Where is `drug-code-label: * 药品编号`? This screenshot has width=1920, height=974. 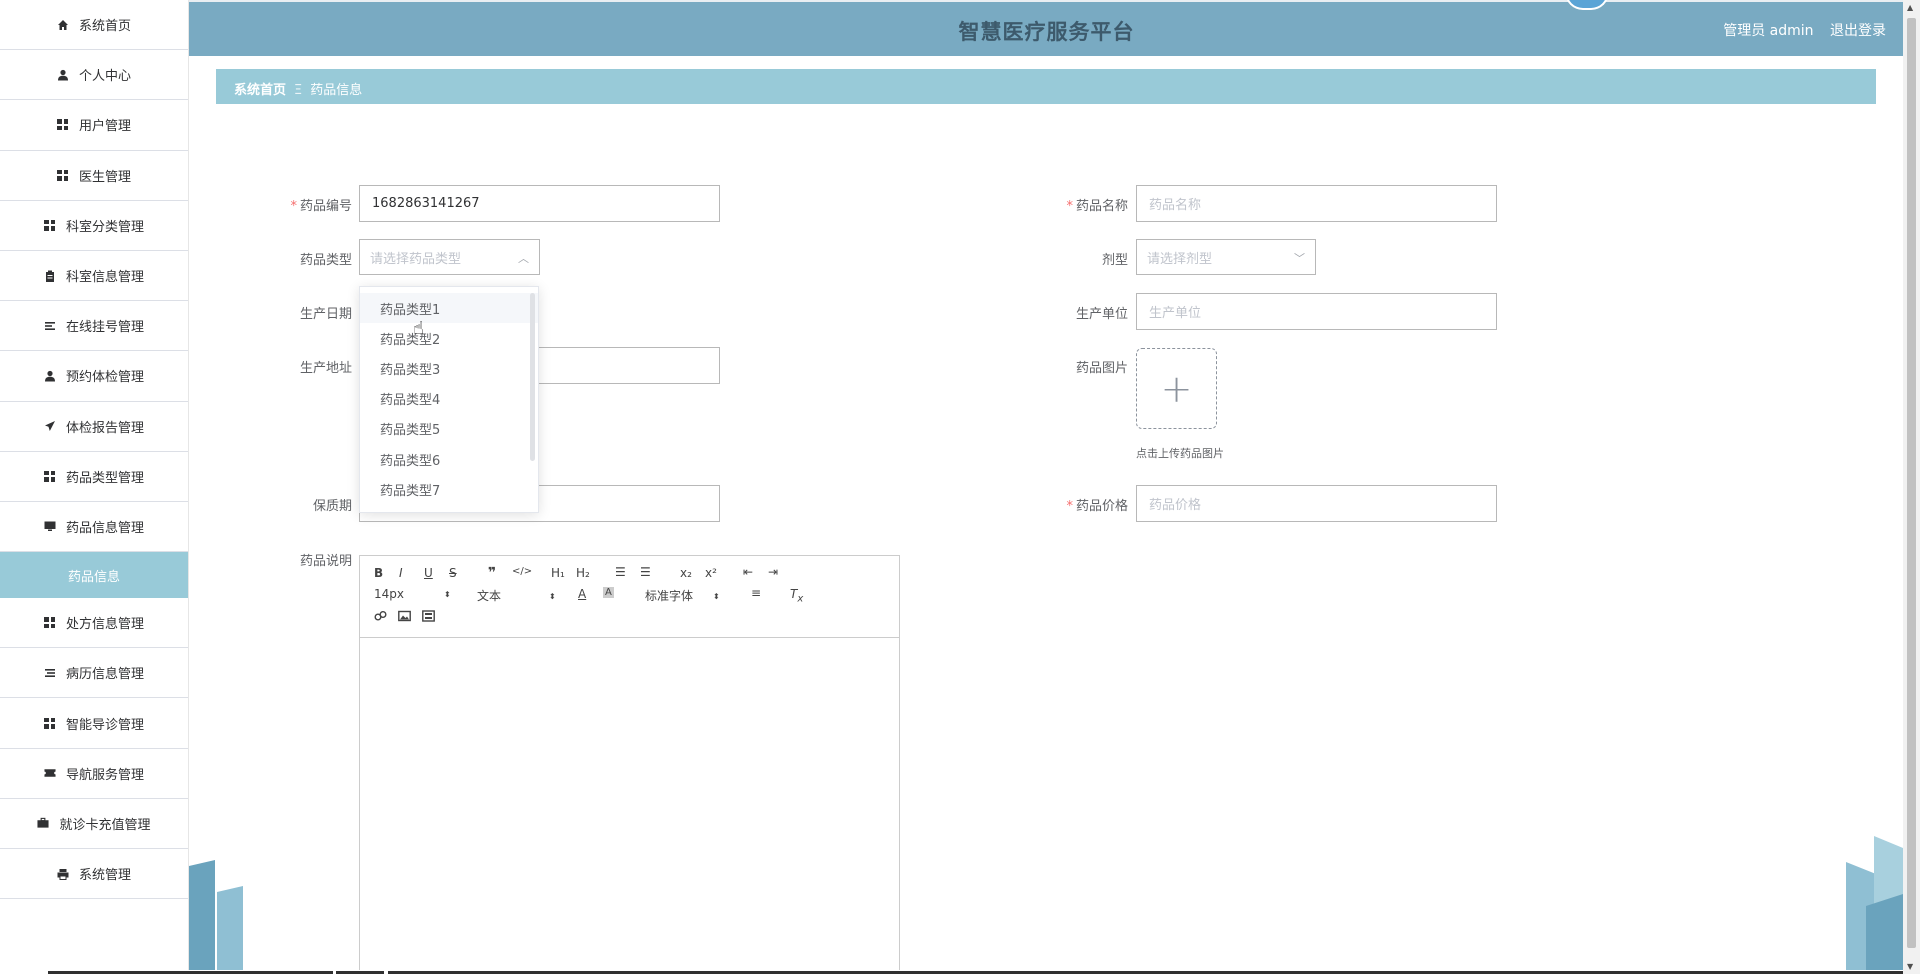 drug-code-label: * 药品编号 is located at coordinates (321, 206).